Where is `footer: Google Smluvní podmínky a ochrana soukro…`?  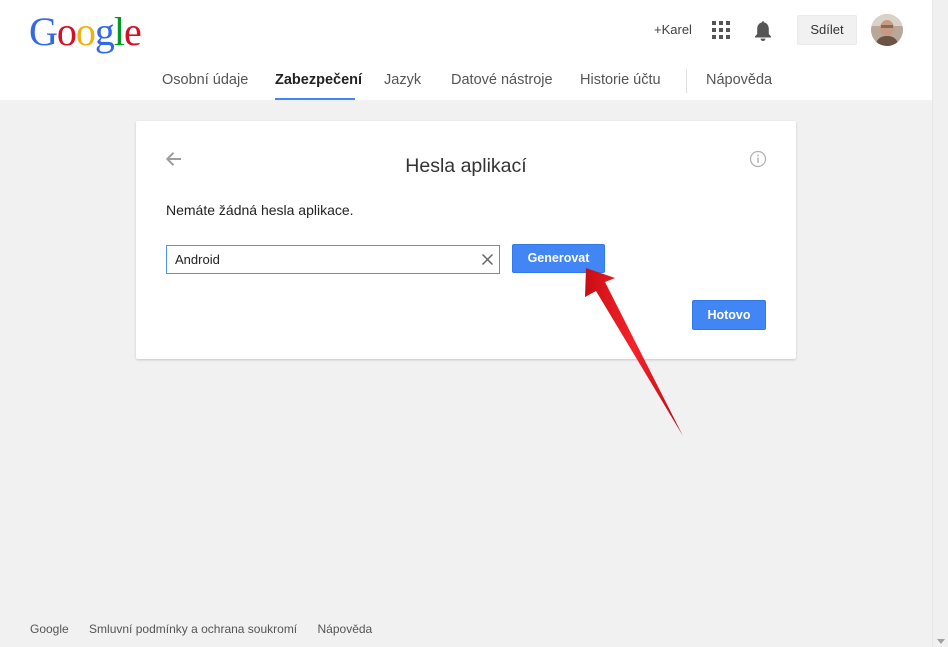 footer: Google Smluvní podmínky a ochrana soukro… is located at coordinates (209, 629).